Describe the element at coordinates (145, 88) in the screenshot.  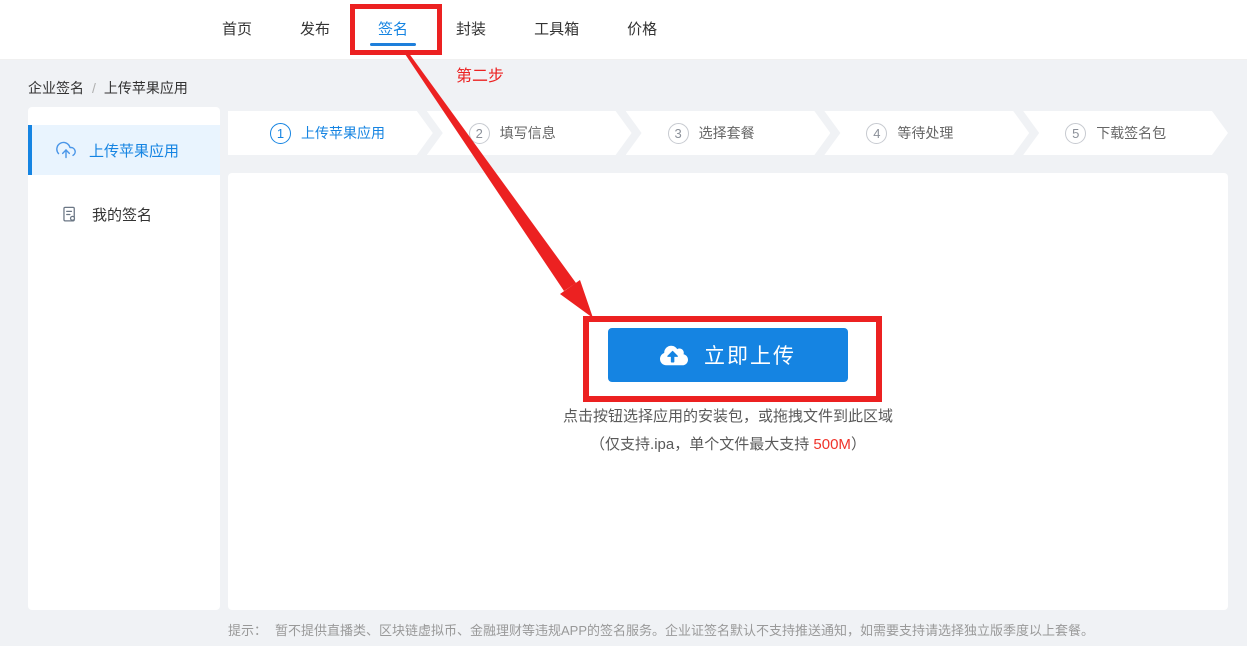
I see `breadcrumb-current-page: 上传苹果应用` at that location.